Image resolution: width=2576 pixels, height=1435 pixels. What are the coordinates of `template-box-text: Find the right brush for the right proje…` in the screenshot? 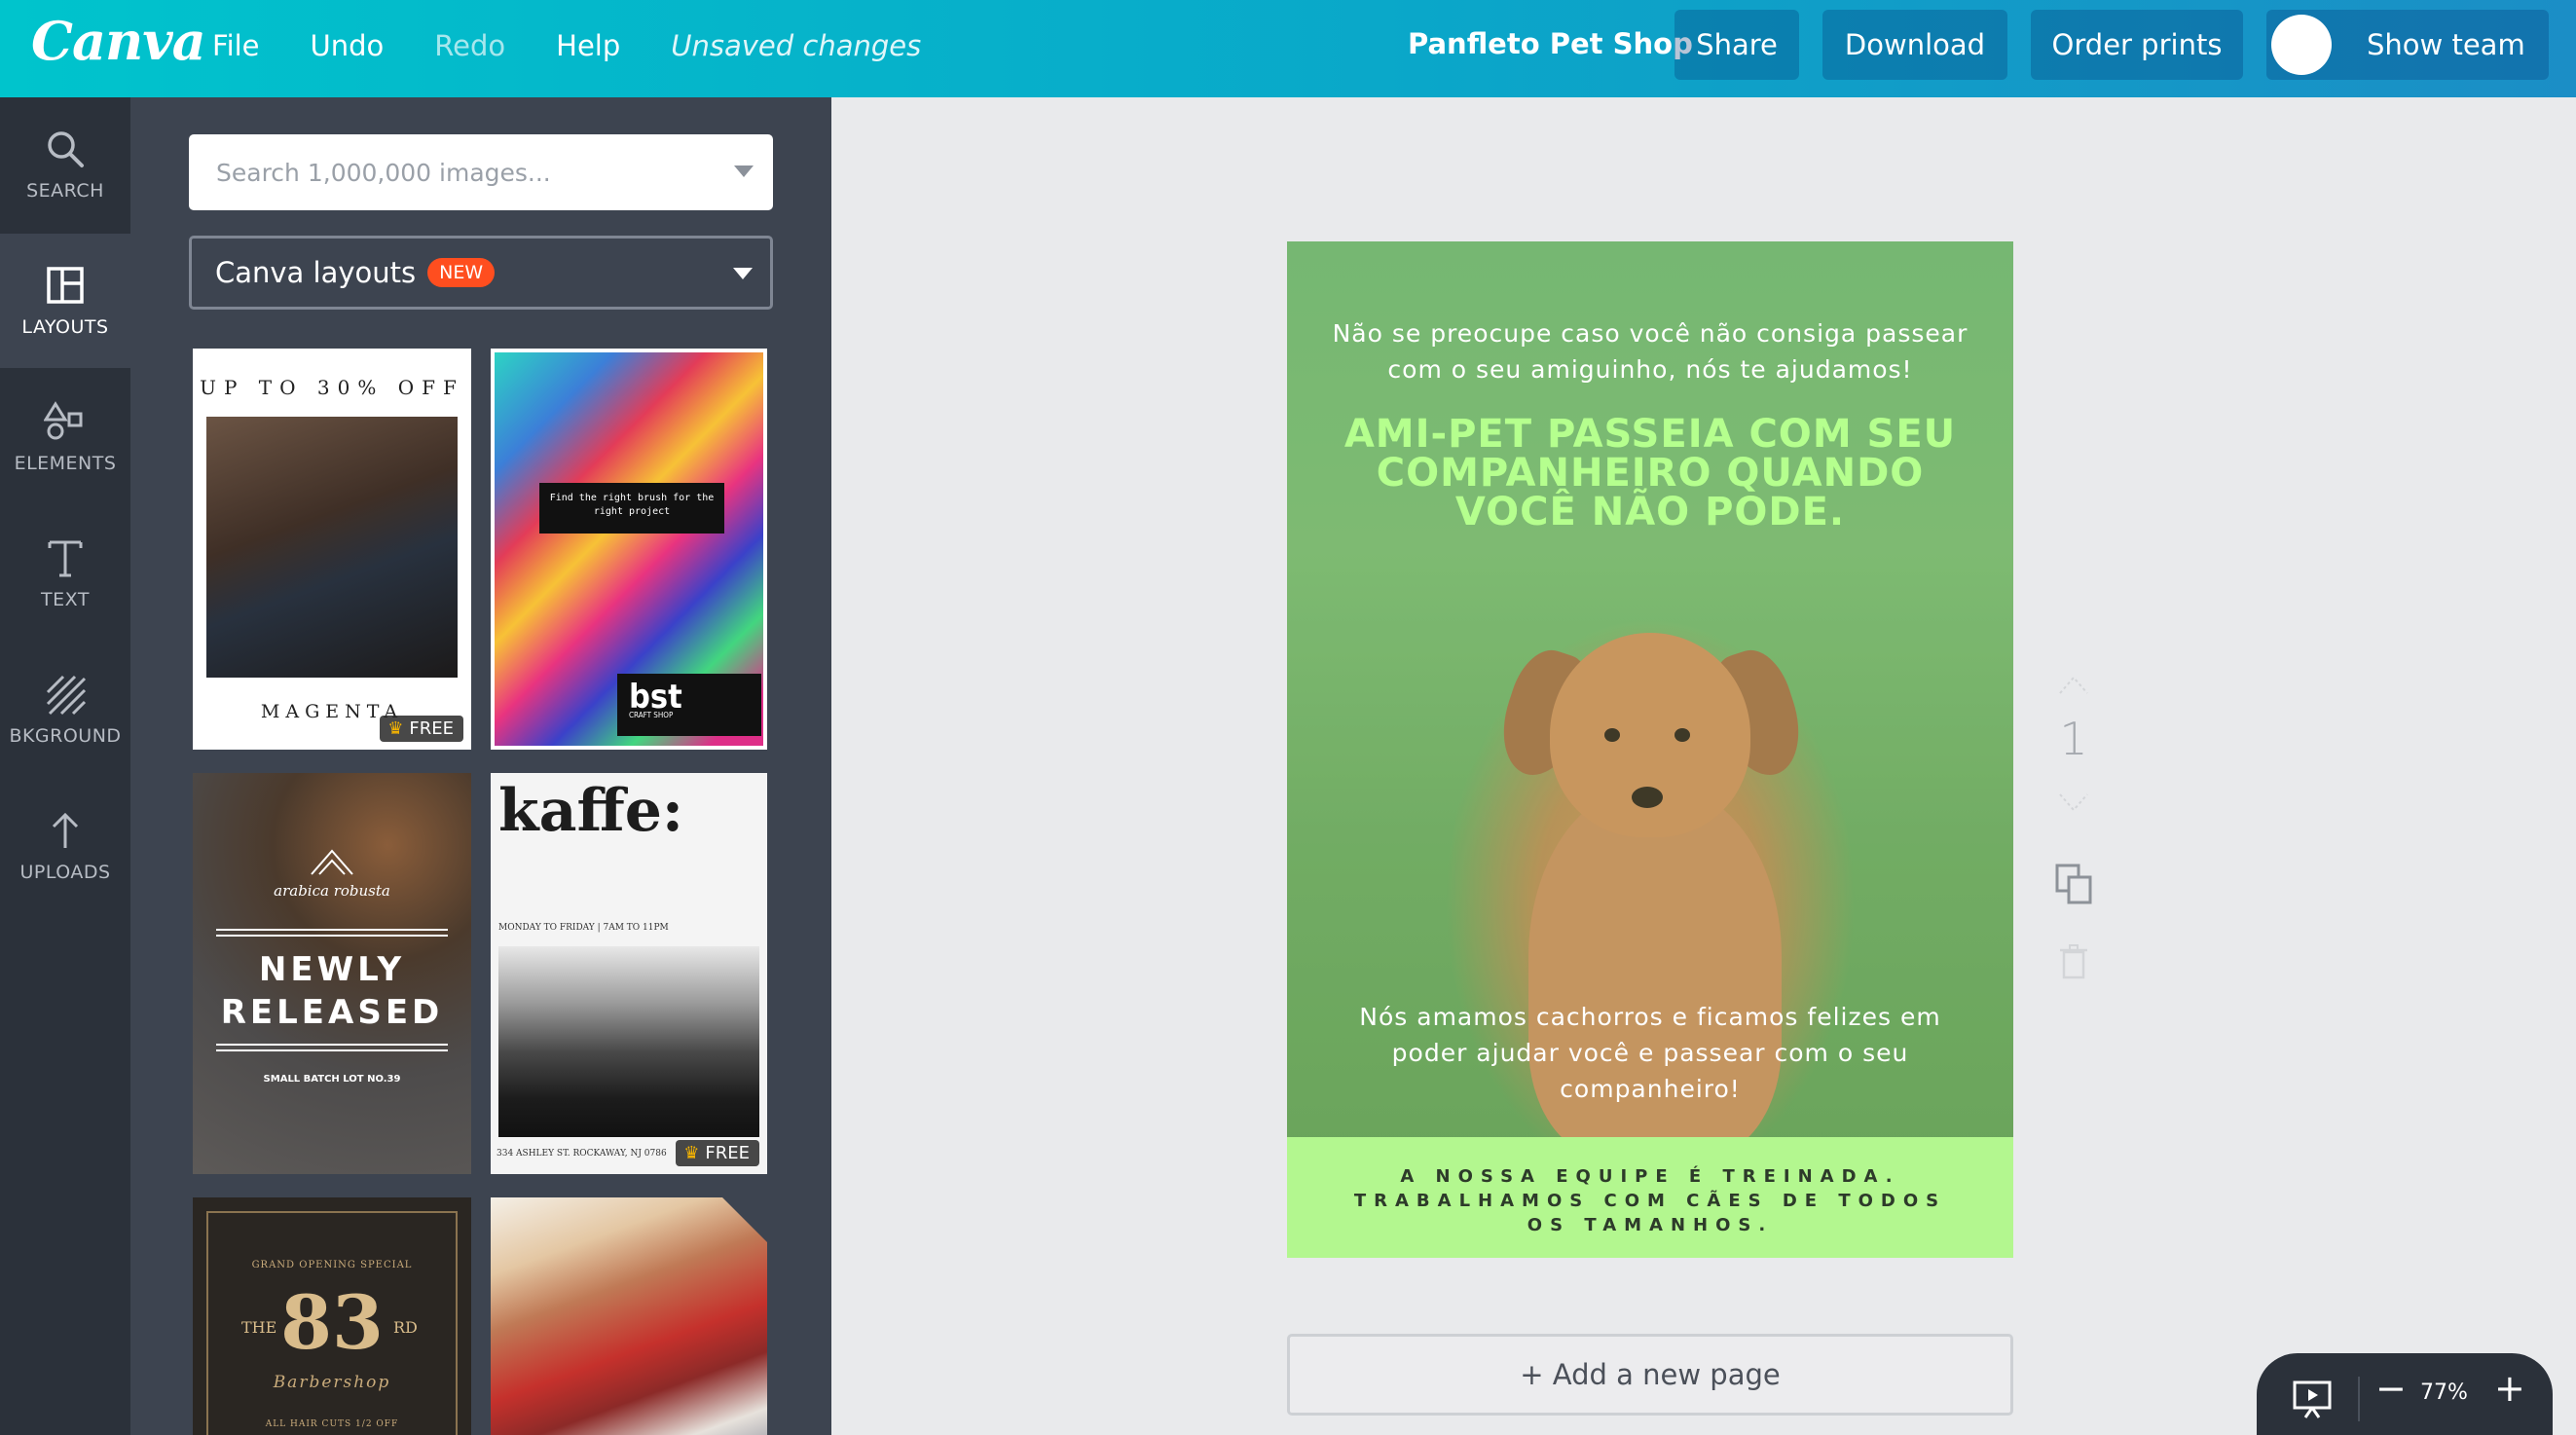 It's located at (631, 508).